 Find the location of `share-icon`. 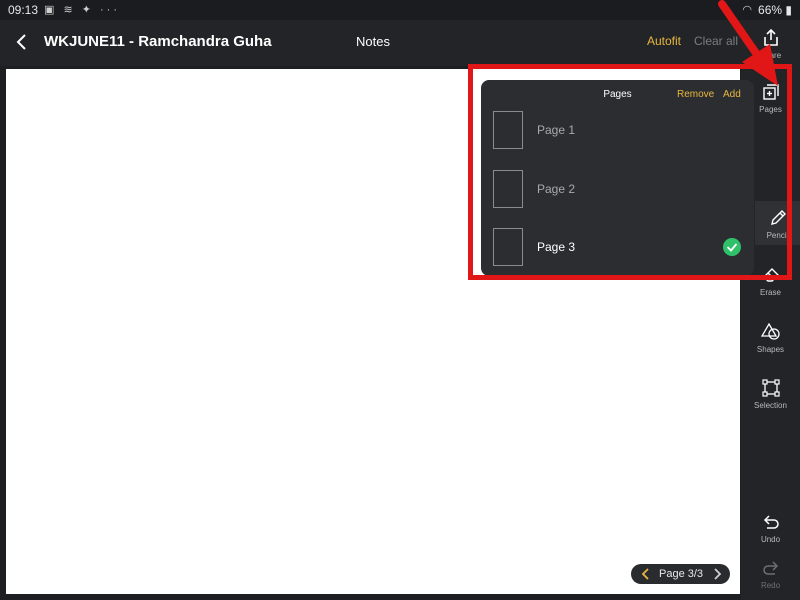

share-icon is located at coordinates (770, 37).